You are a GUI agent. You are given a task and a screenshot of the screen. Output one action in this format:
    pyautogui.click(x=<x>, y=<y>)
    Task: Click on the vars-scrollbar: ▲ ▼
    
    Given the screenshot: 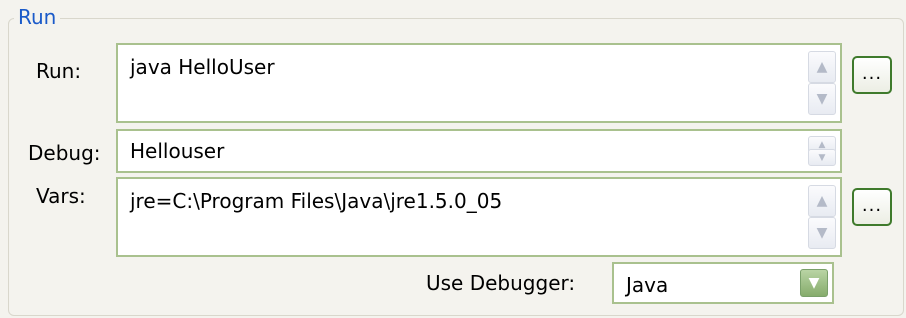 What is the action you would take?
    pyautogui.click(x=822, y=217)
    